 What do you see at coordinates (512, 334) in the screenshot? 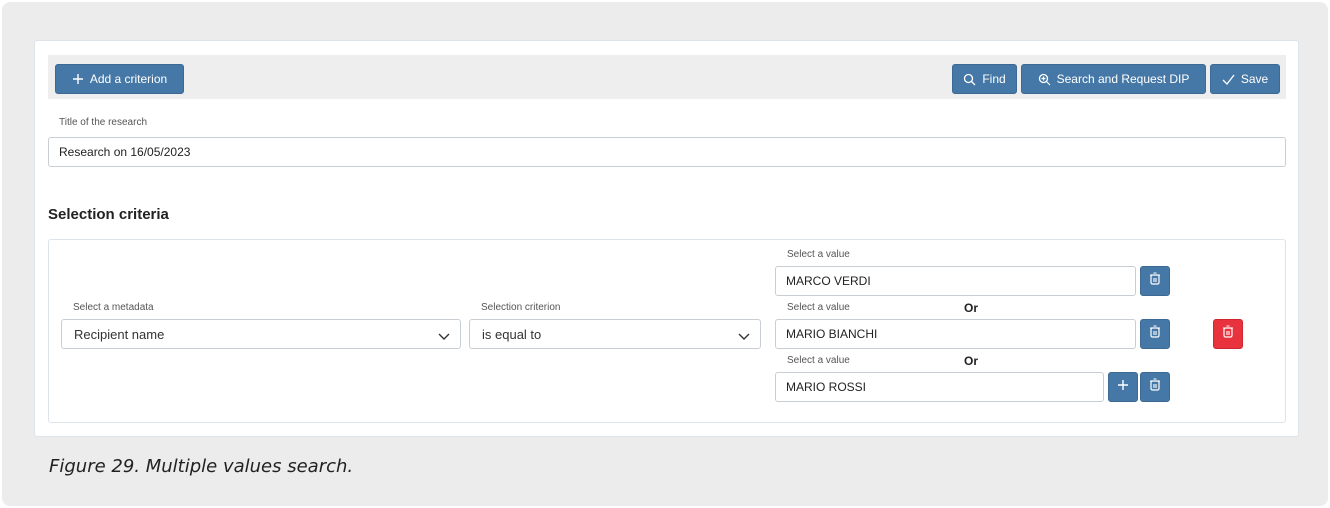
I see `criterion-value: is equal to` at bounding box center [512, 334].